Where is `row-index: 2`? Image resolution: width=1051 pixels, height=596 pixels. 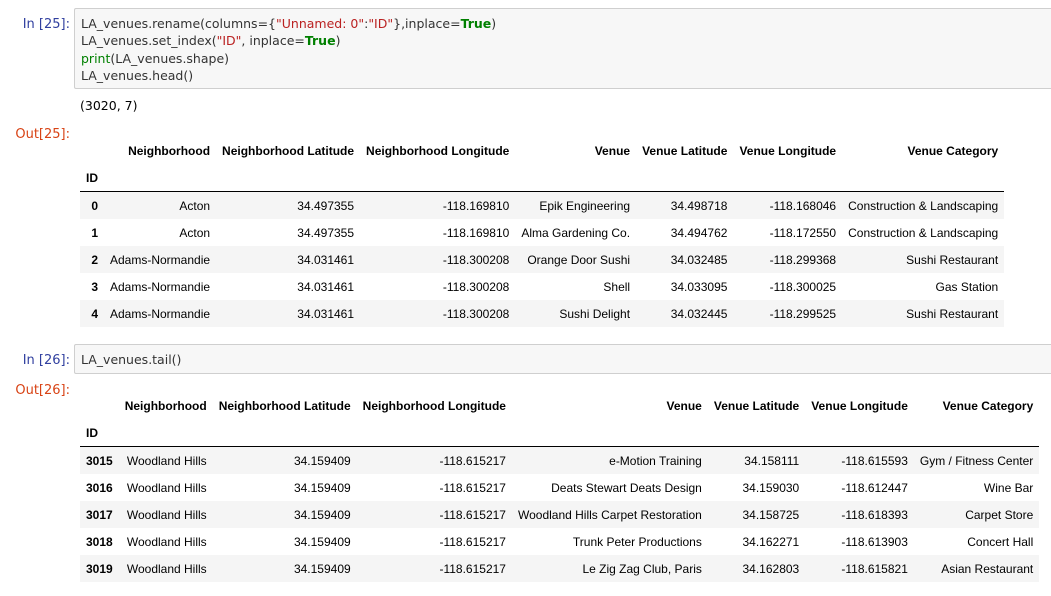
row-index: 2 is located at coordinates (94, 259).